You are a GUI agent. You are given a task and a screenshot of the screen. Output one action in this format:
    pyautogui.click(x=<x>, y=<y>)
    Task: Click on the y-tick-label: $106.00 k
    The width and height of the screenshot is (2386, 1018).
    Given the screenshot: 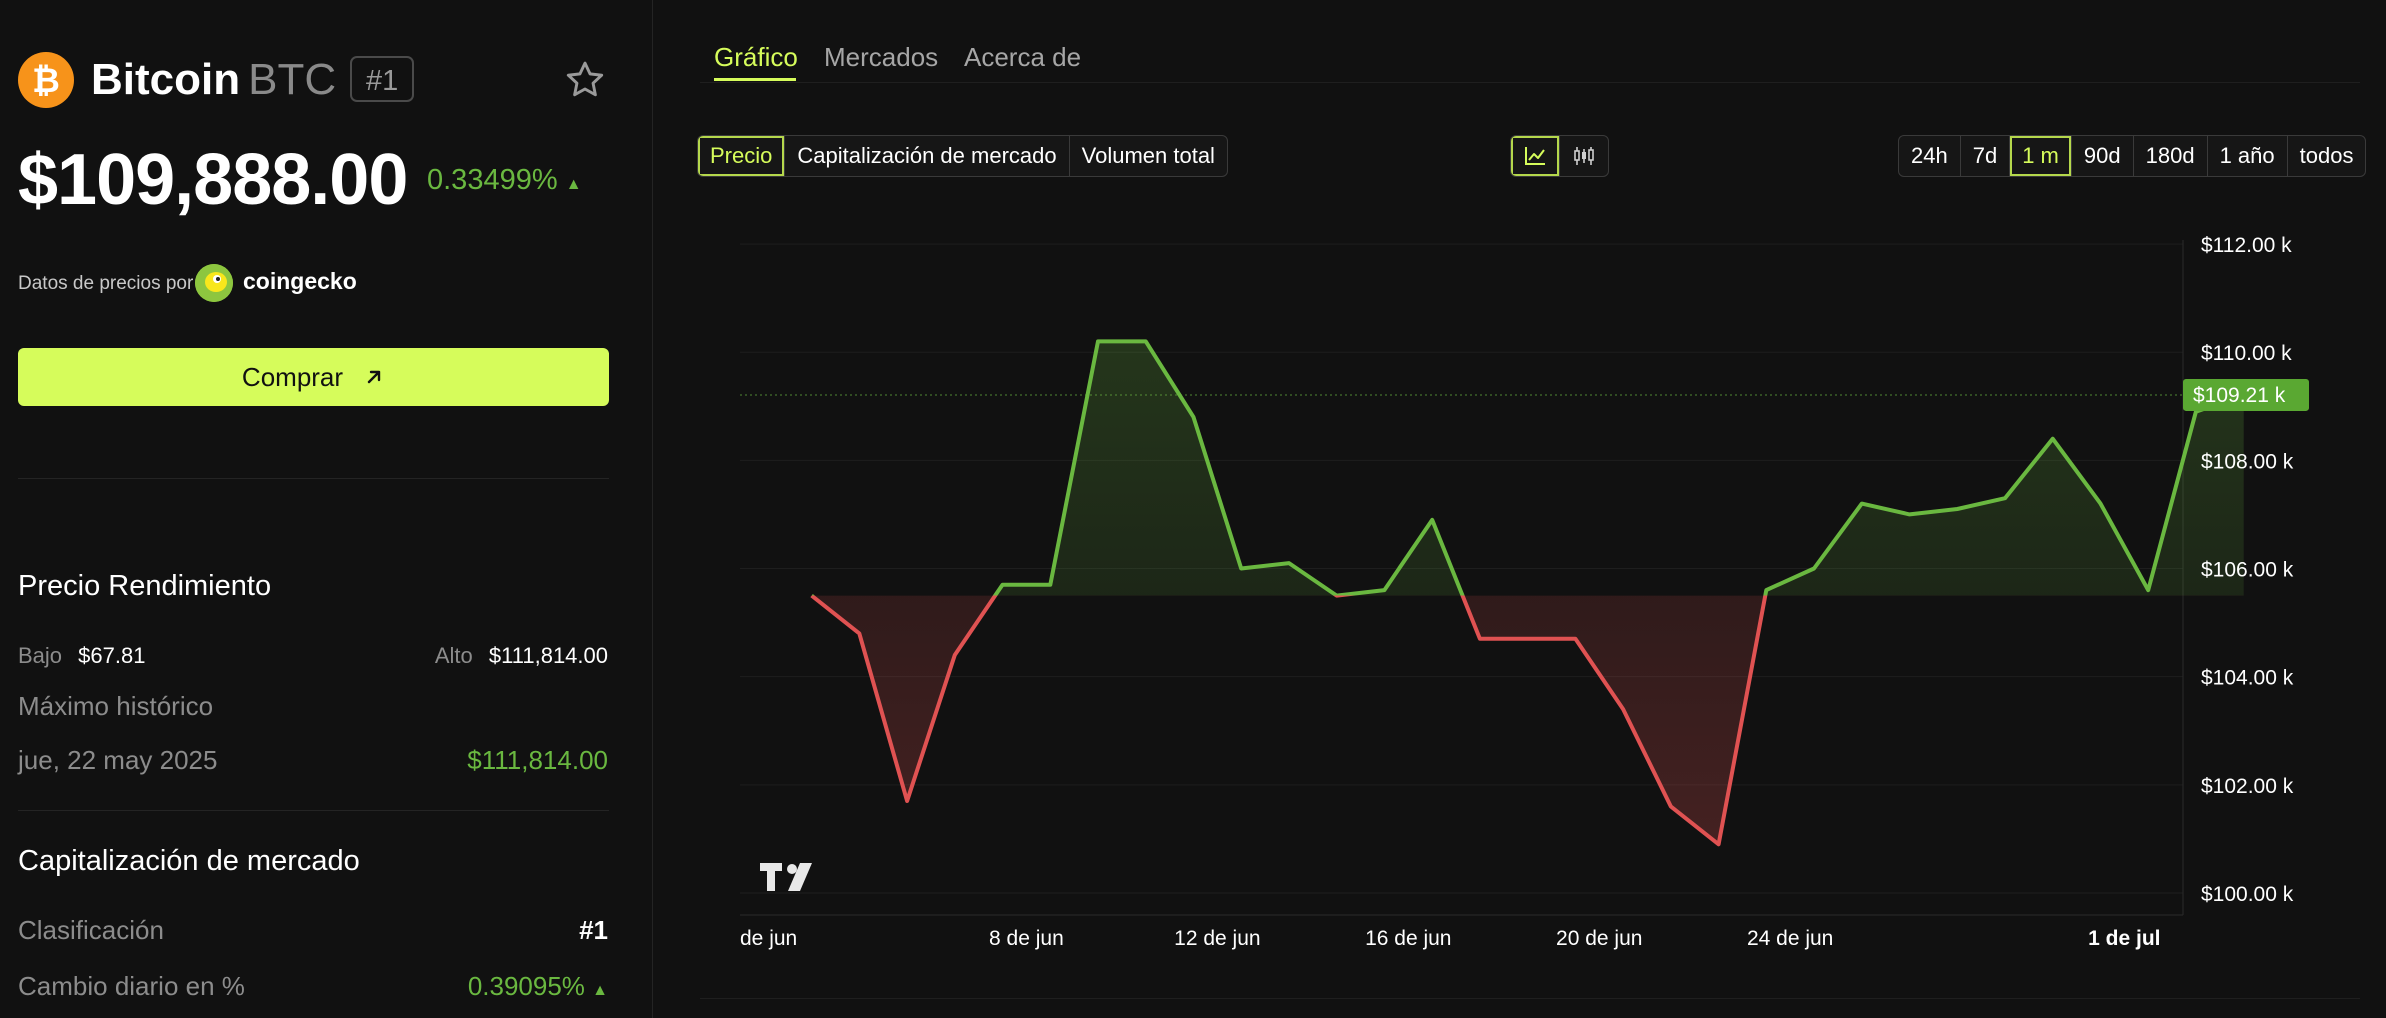 What is the action you would take?
    pyautogui.click(x=2247, y=570)
    